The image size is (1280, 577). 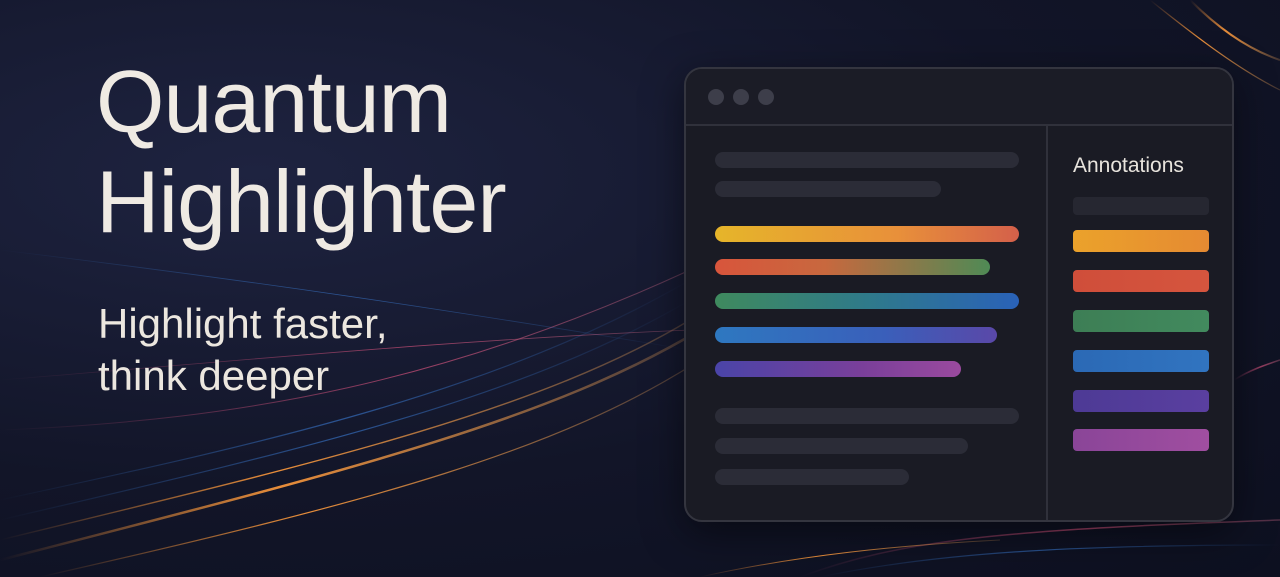 I want to click on annotation-swatch-red, so click(x=1141, y=281).